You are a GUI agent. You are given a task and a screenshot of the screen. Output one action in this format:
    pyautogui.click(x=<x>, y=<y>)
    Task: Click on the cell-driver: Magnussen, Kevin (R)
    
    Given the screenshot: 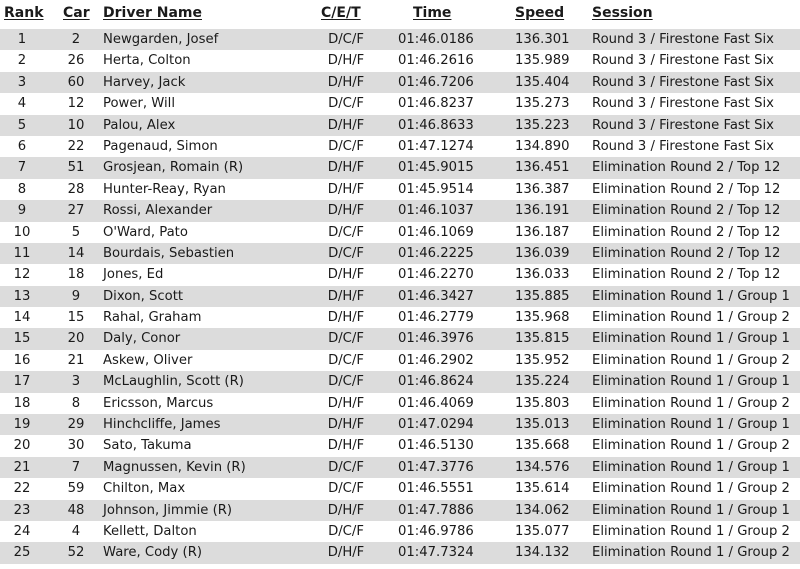 What is the action you would take?
    pyautogui.click(x=174, y=467)
    